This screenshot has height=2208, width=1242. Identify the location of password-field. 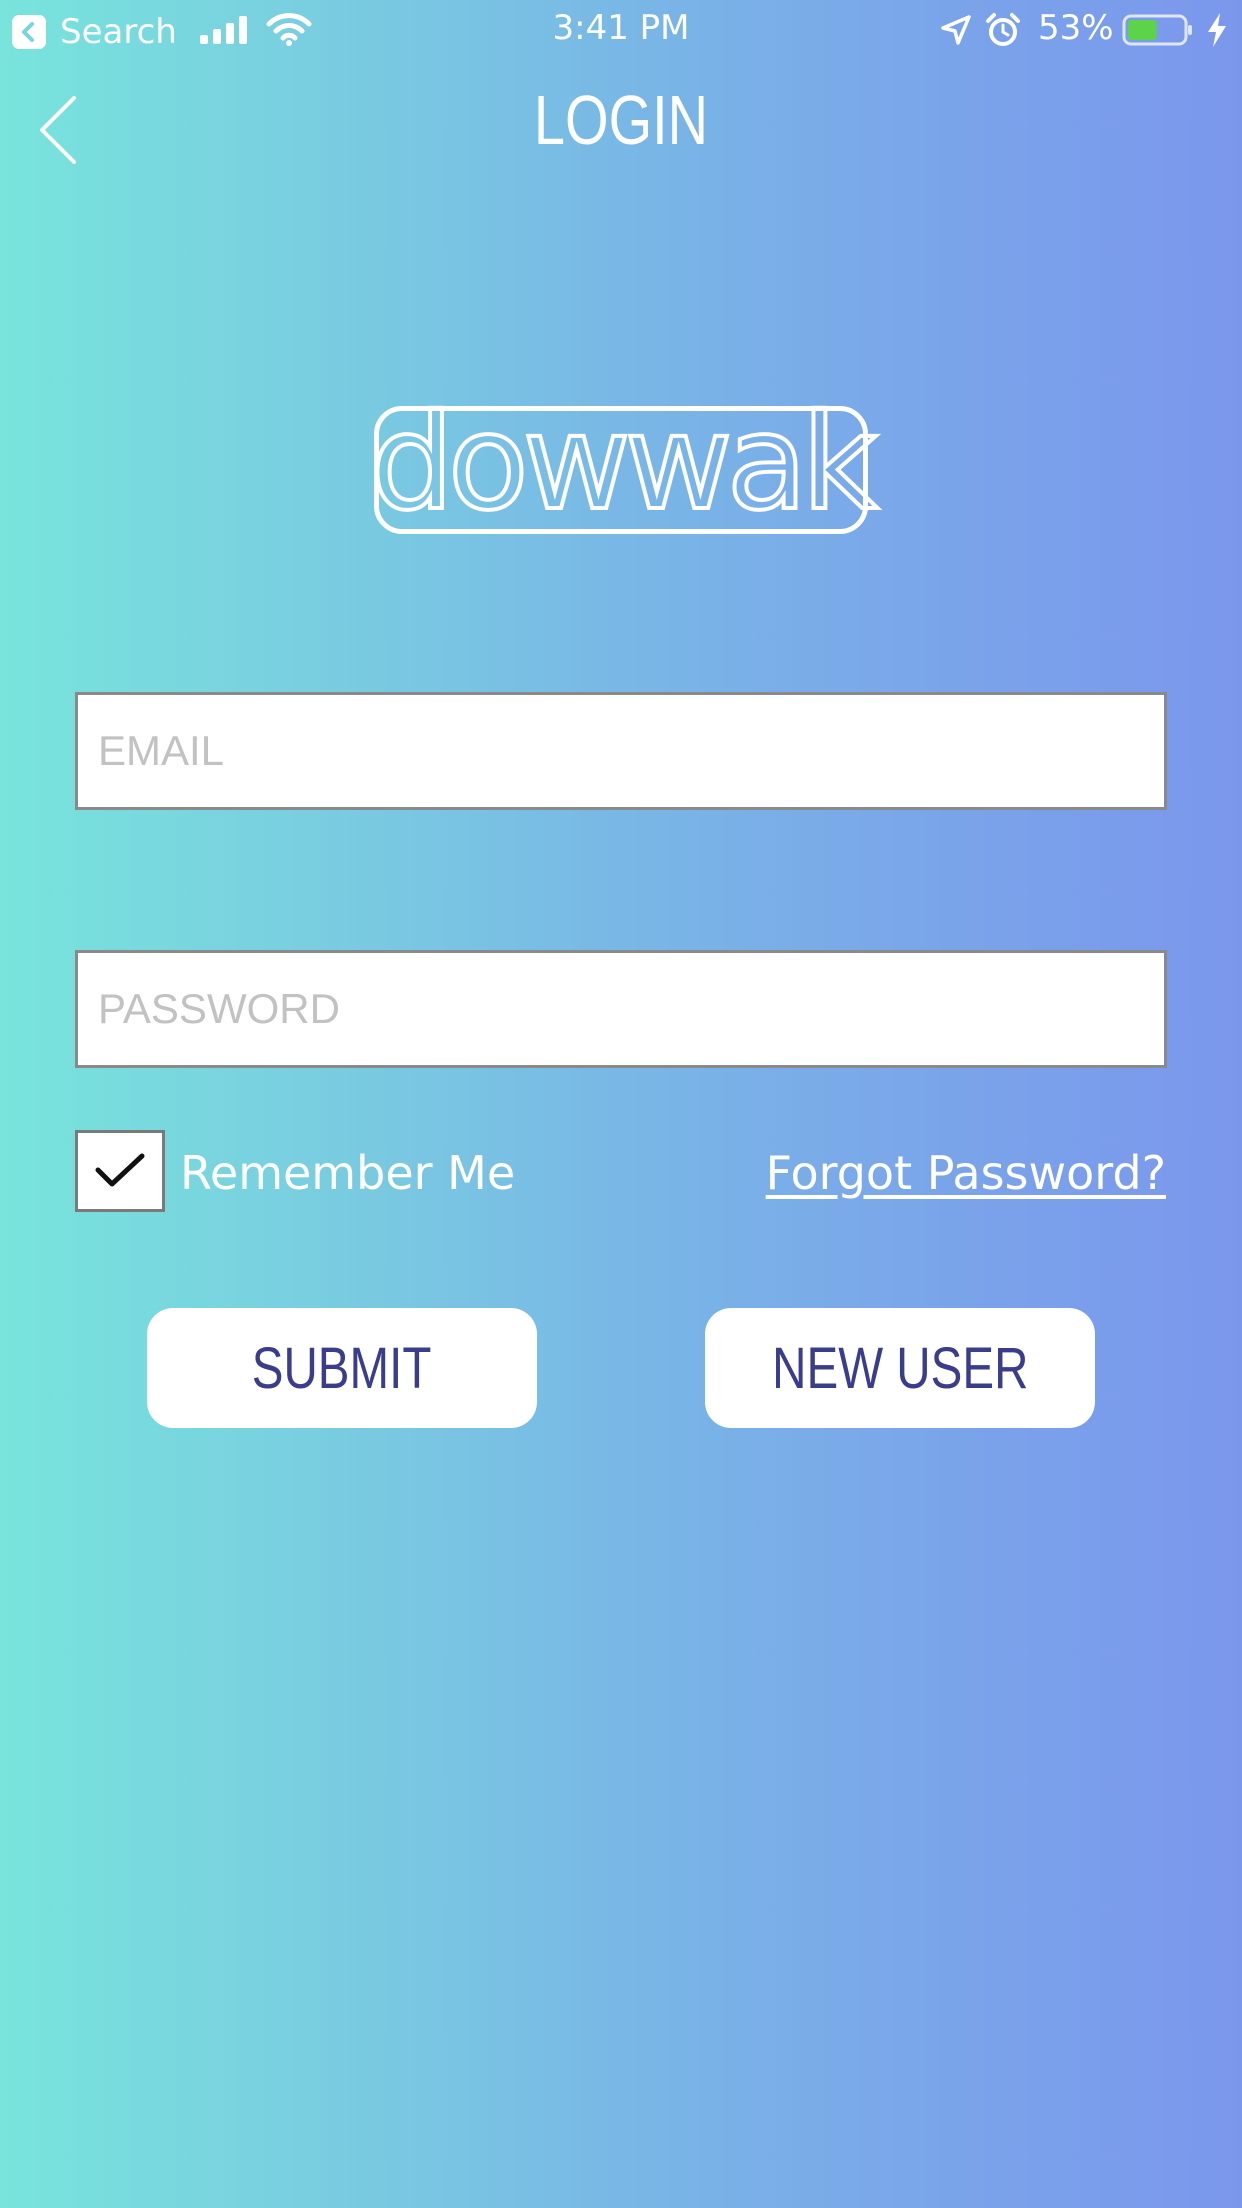
(621, 1009).